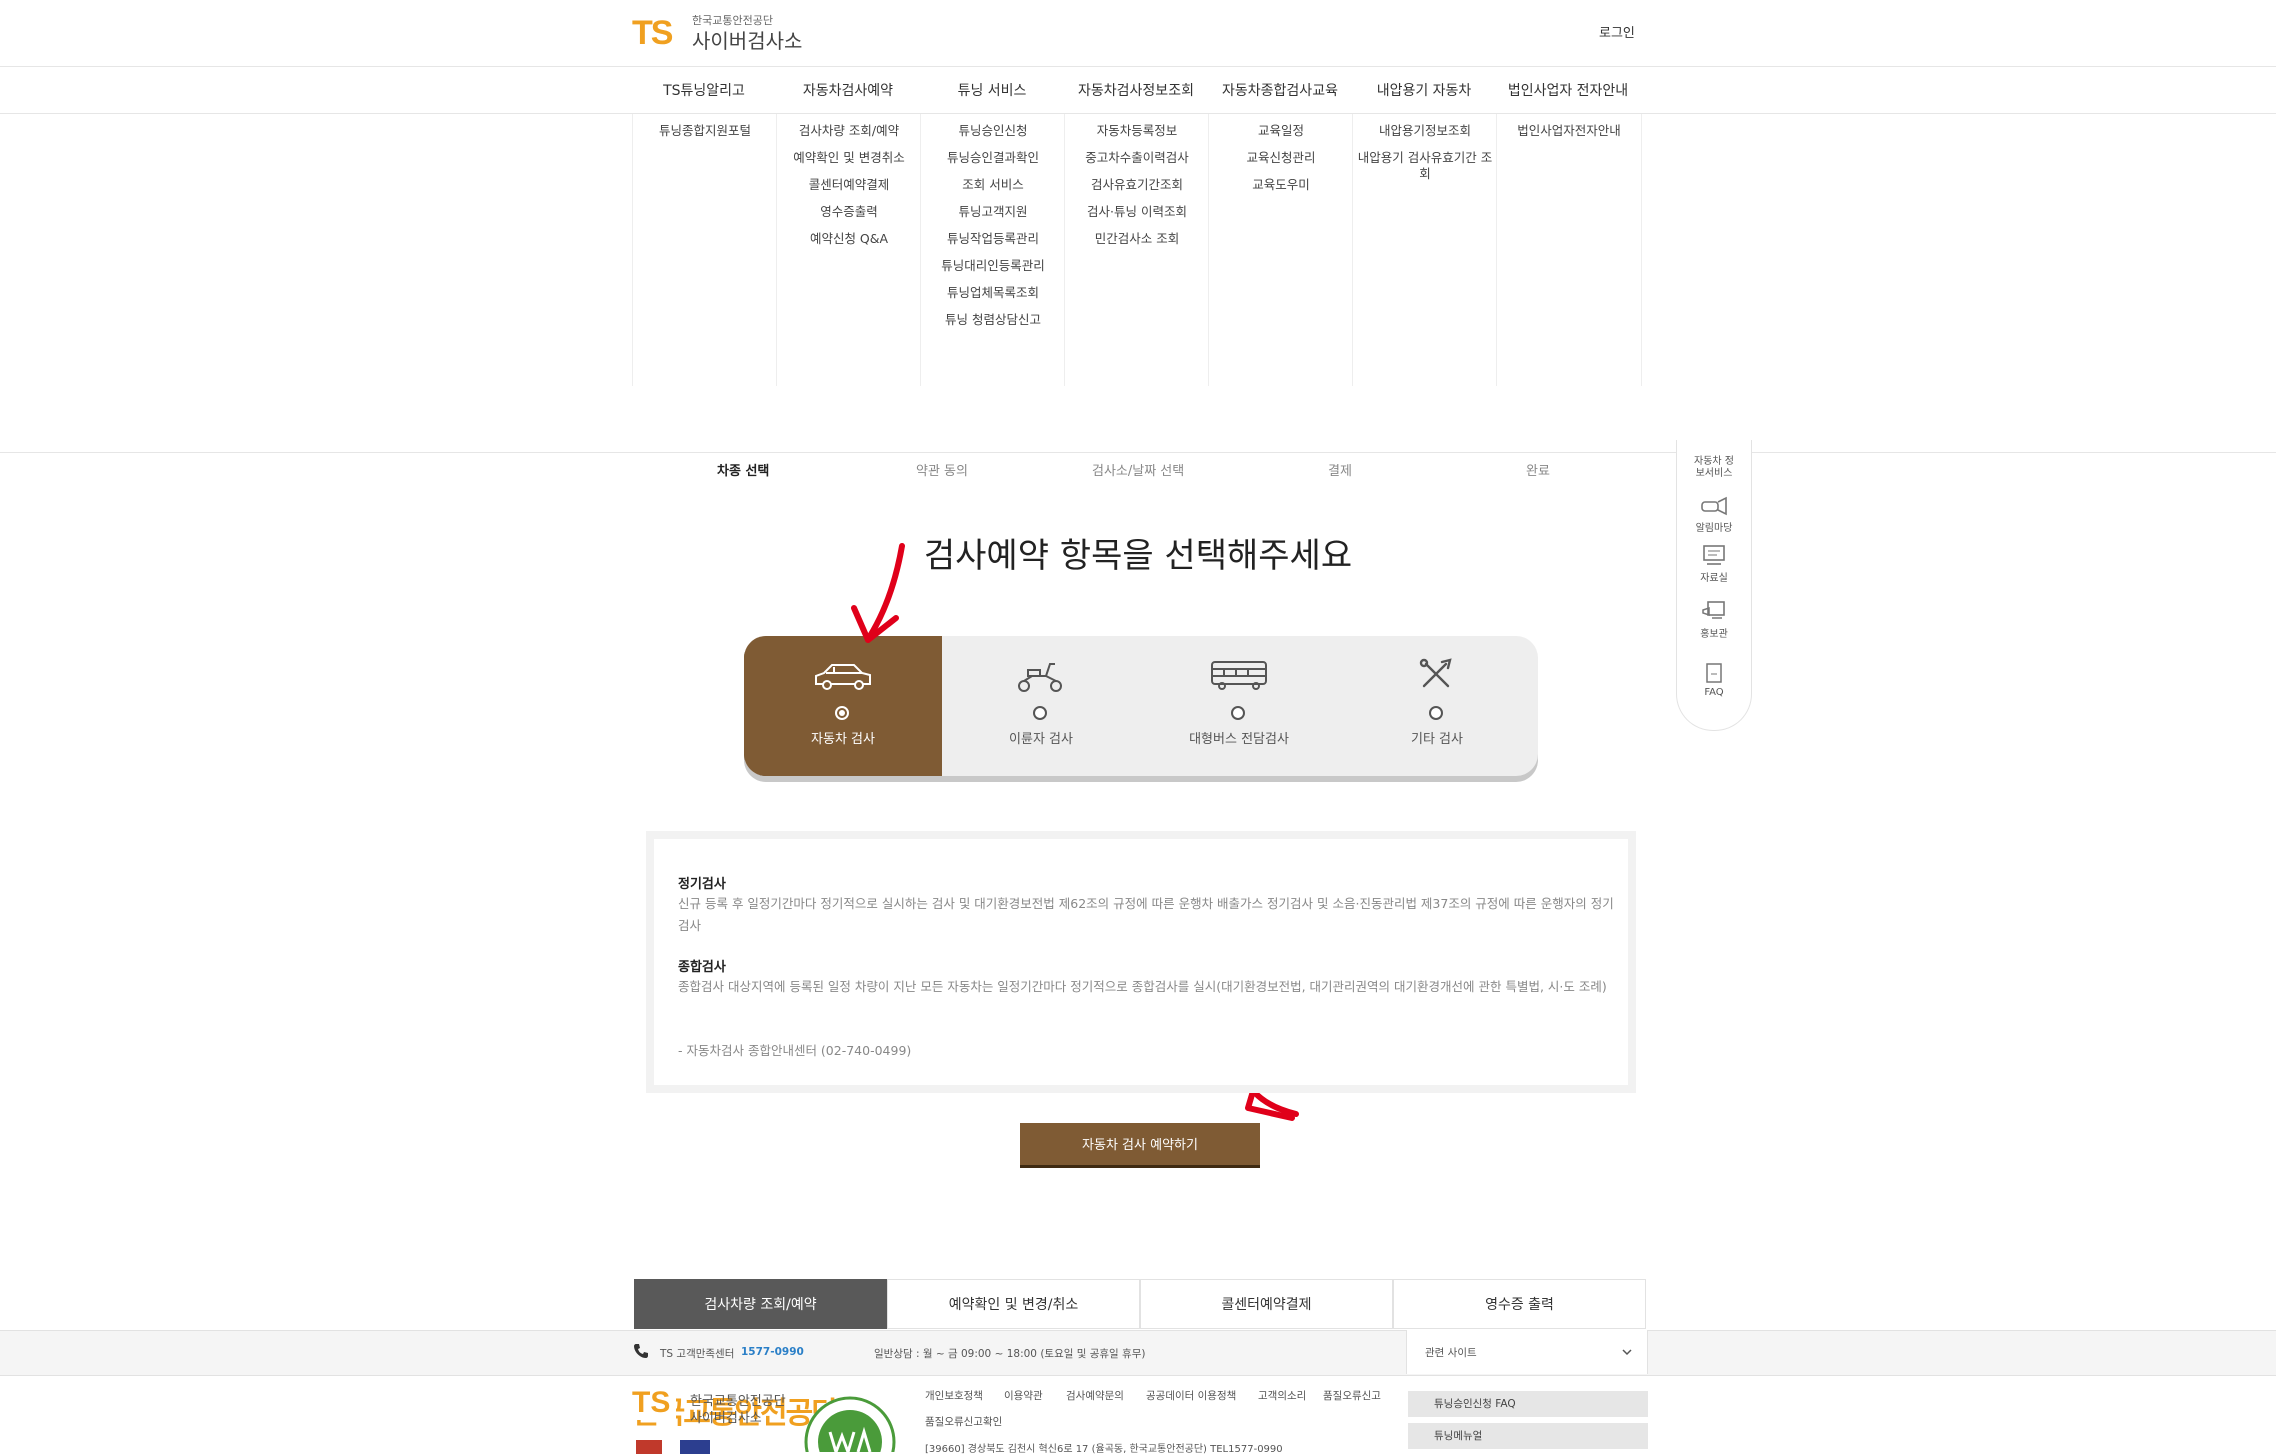 Image resolution: width=2276 pixels, height=1455 pixels. What do you see at coordinates (795, 1050) in the screenshot?
I see `info-contact: - 자동차검사 종합안내센터 (02-740-0499)` at bounding box center [795, 1050].